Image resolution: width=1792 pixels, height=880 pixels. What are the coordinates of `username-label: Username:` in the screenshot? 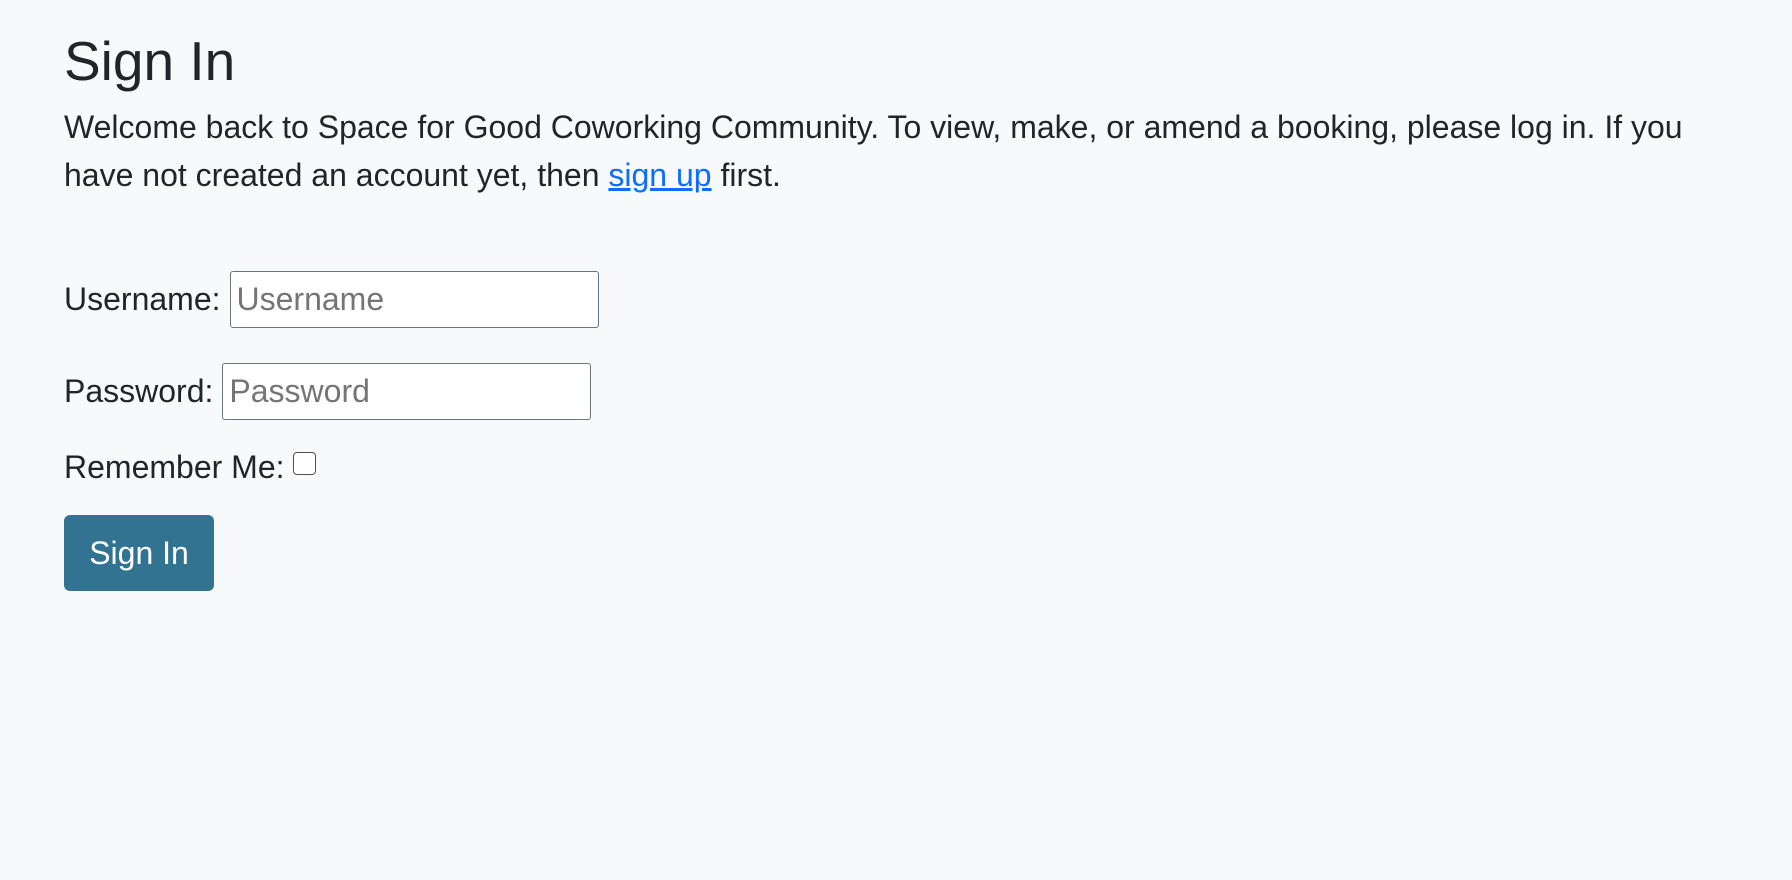 It's located at (142, 298).